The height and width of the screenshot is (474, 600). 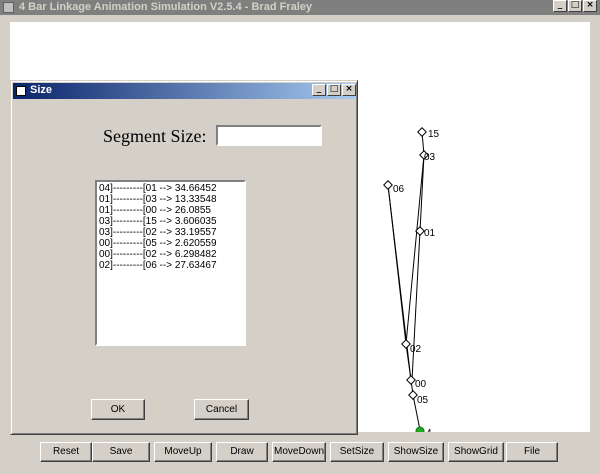 What do you see at coordinates (41, 90) in the screenshot?
I see `dialog-title: Size` at bounding box center [41, 90].